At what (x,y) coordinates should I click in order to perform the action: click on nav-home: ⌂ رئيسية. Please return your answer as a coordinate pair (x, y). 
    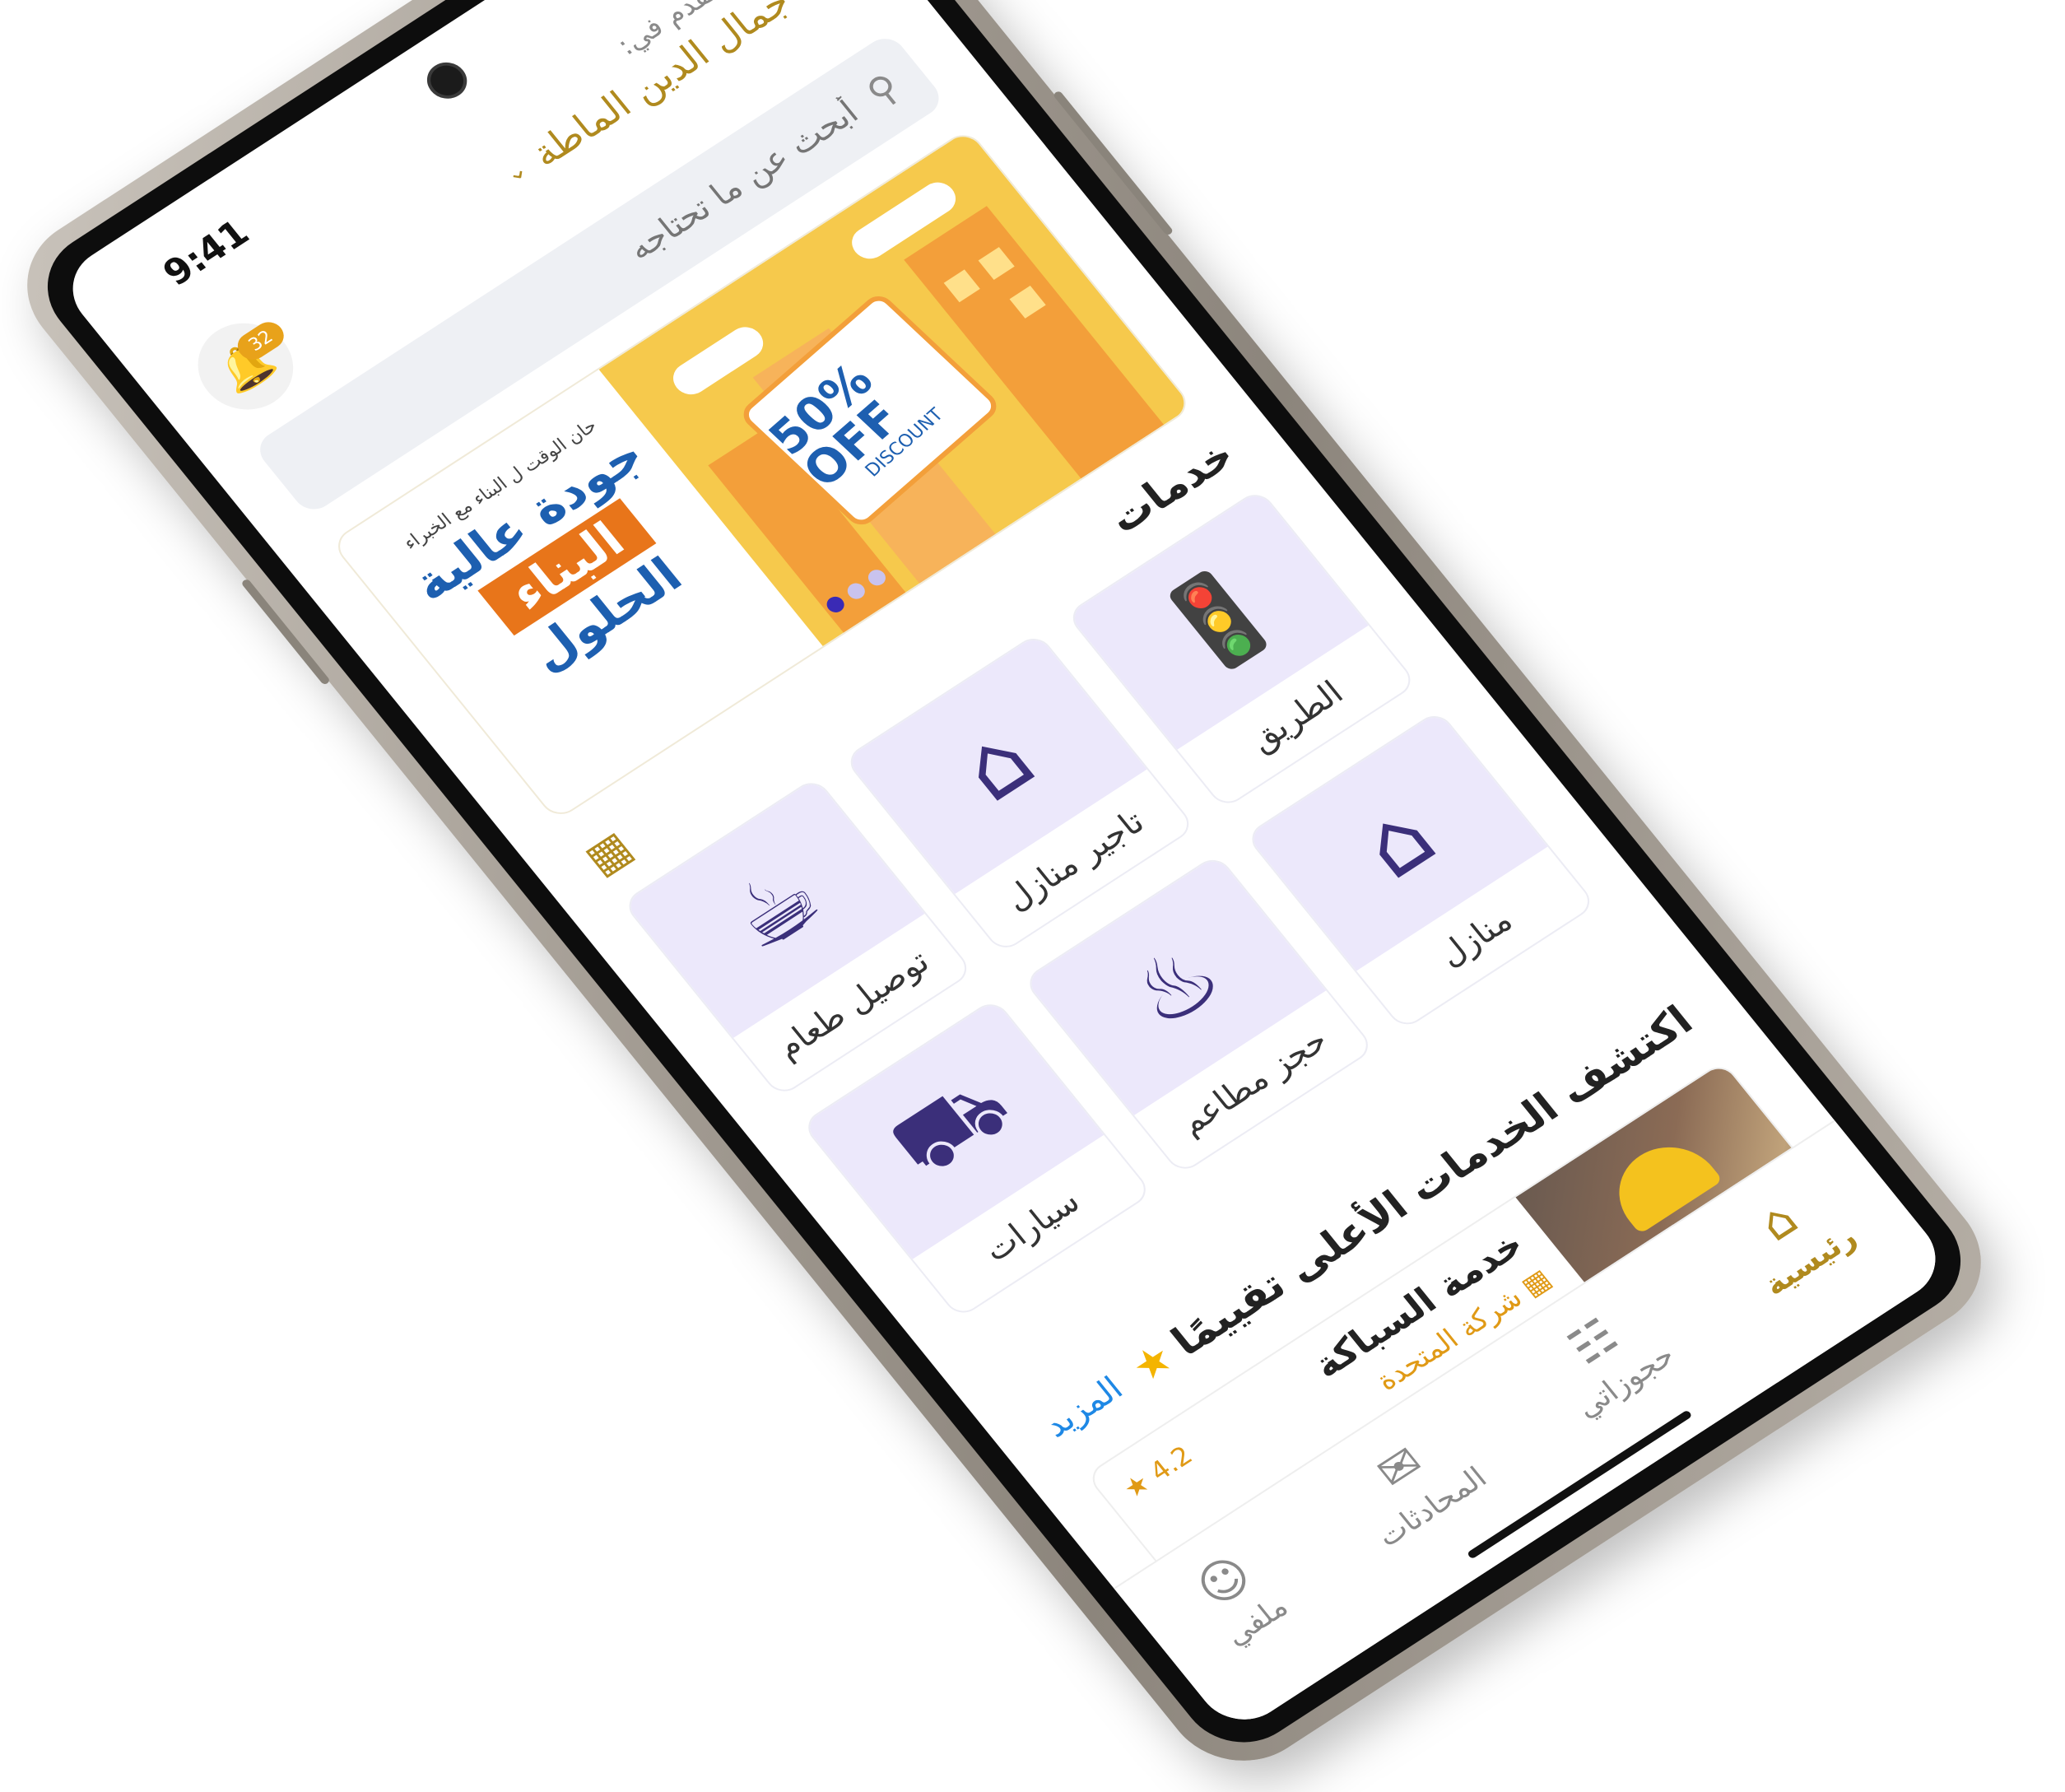
    Looking at the image, I should click on (1790, 1237).